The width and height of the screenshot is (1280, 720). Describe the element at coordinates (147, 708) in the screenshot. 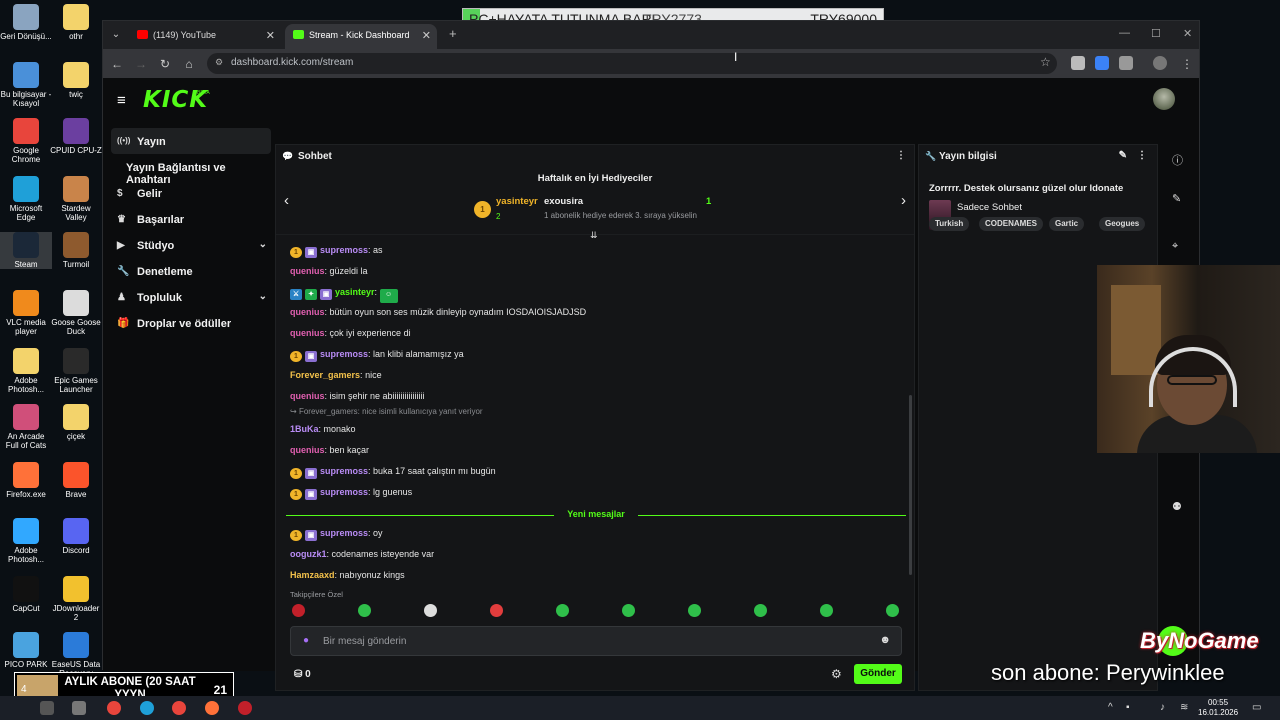

I see `edge-icon` at that location.